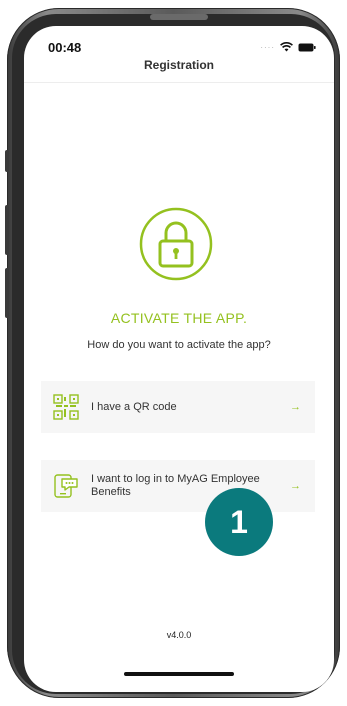 The image size is (347, 706). What do you see at coordinates (307, 47) in the screenshot?
I see `battery-icon` at bounding box center [307, 47].